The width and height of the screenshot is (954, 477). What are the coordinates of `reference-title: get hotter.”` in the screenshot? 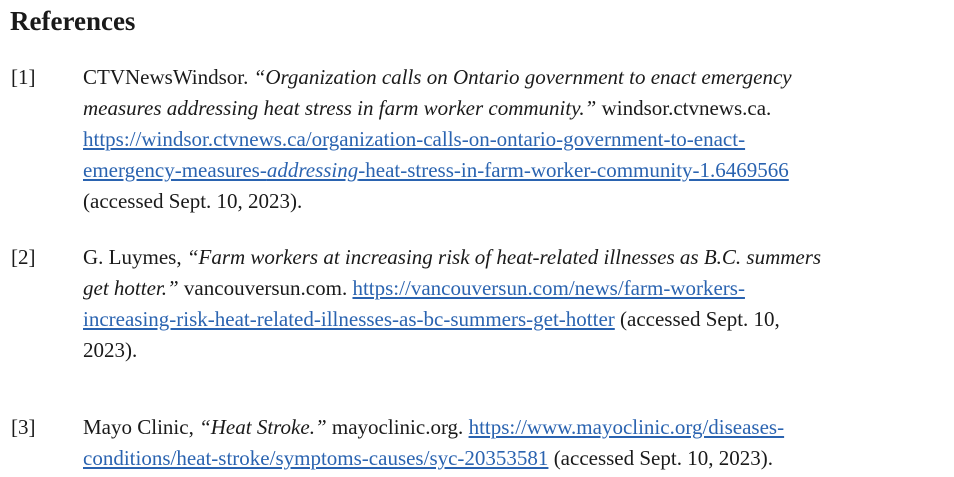 It's located at (131, 288).